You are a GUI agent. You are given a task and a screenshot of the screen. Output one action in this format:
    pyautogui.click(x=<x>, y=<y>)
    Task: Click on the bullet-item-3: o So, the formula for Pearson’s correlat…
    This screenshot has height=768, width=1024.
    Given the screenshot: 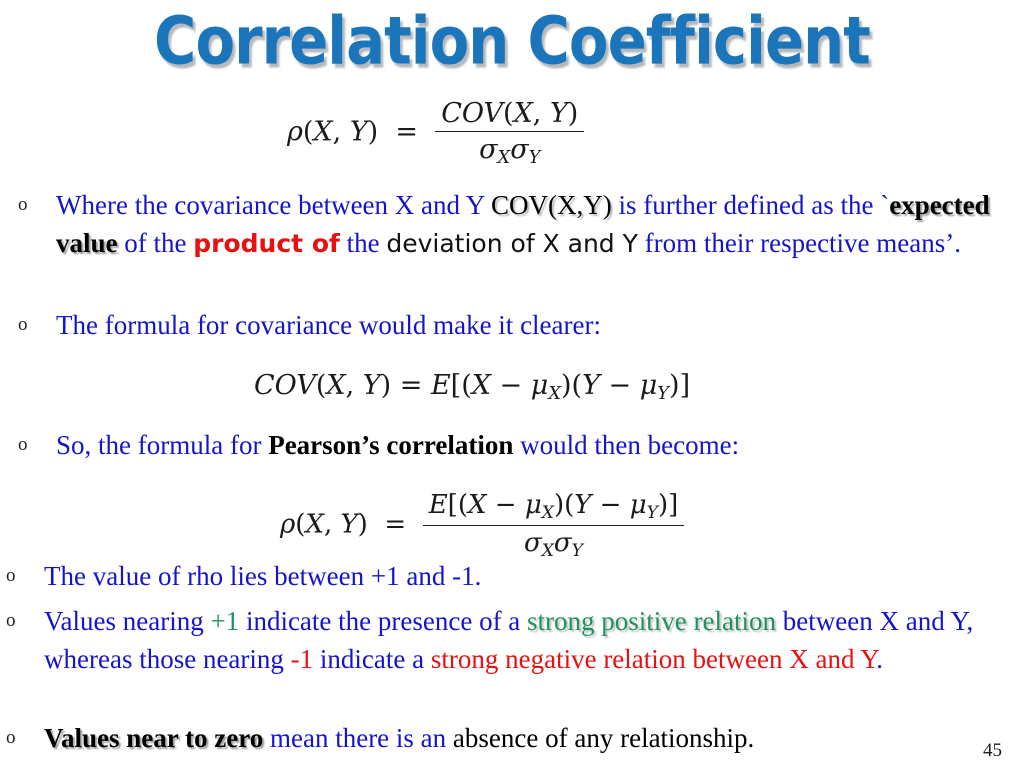 What is the action you would take?
    pyautogui.click(x=503, y=445)
    